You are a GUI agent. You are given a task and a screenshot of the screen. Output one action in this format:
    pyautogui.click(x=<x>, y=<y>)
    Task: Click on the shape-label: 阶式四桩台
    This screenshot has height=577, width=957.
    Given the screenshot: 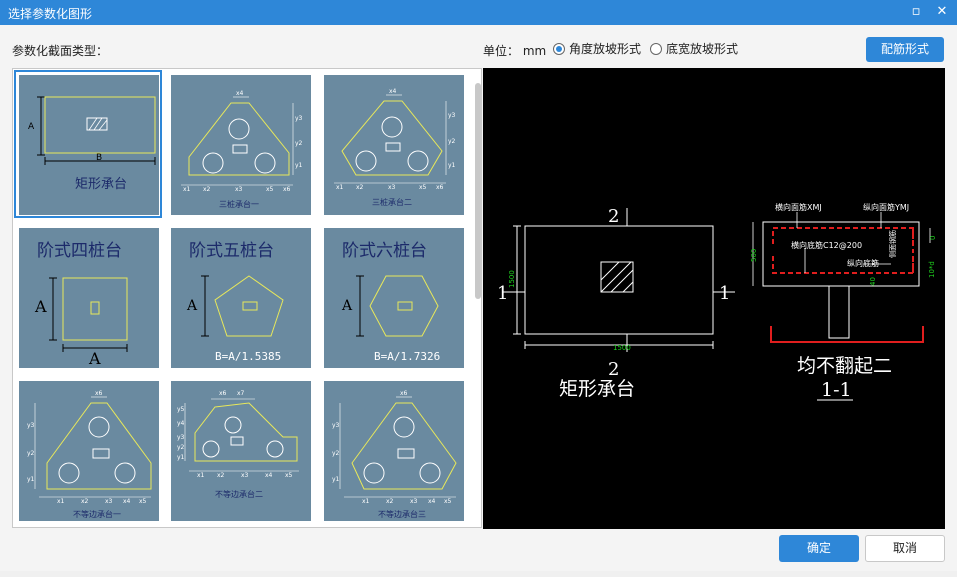 What is the action you would take?
    pyautogui.click(x=79, y=251)
    